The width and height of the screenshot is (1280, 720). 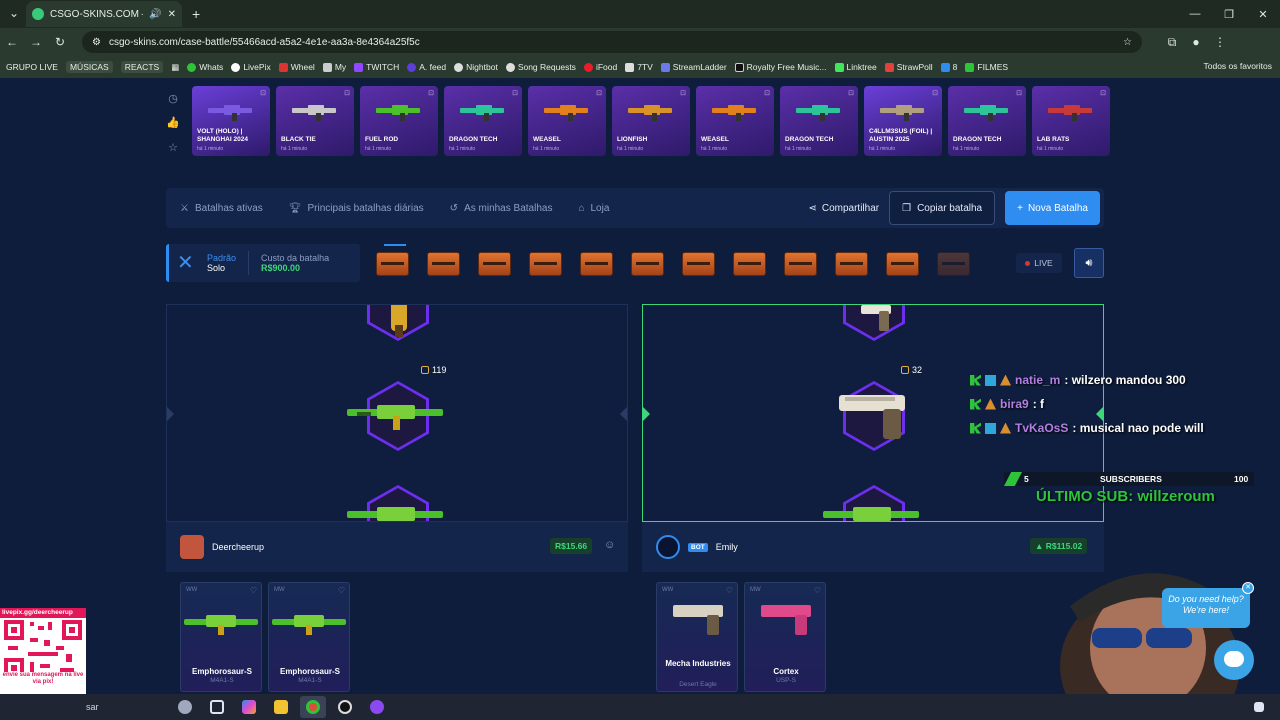 What do you see at coordinates (238, 547) in the screenshot?
I see `player-name: Deercheerup` at bounding box center [238, 547].